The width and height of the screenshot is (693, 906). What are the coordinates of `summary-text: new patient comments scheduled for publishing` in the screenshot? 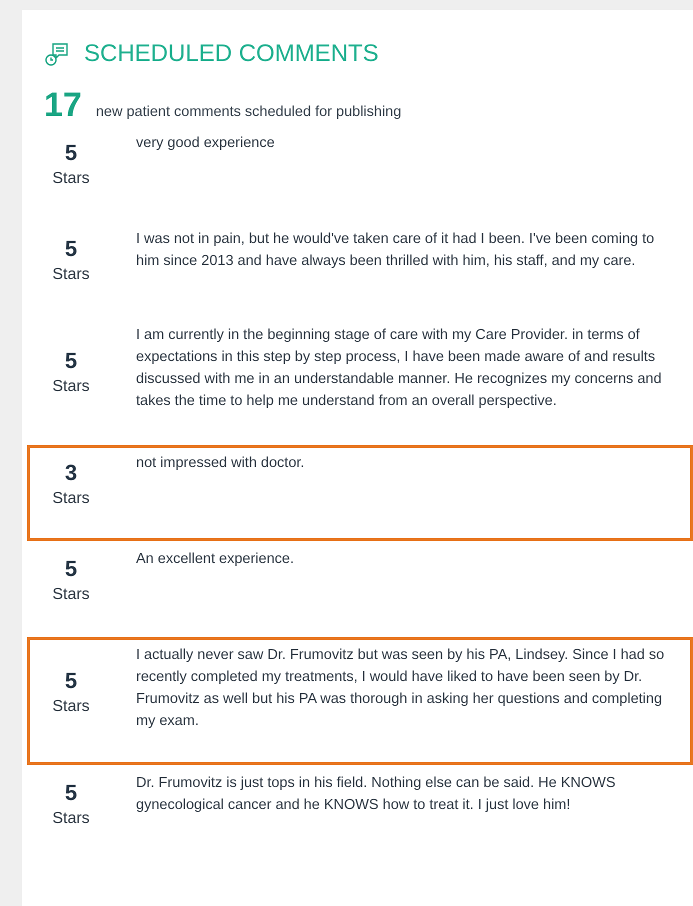 It's located at (249, 112).